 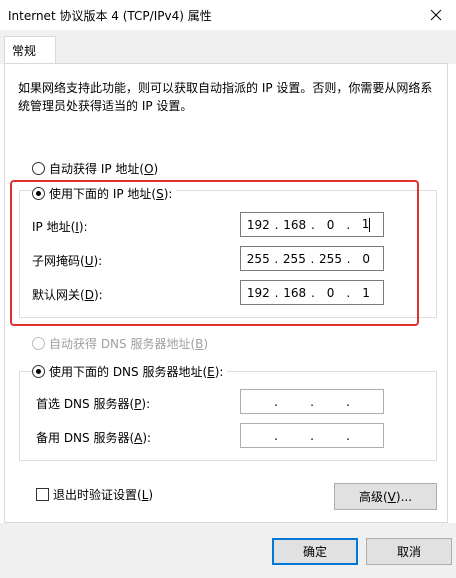 I want to click on tab-general: 常规, so click(x=30, y=50).